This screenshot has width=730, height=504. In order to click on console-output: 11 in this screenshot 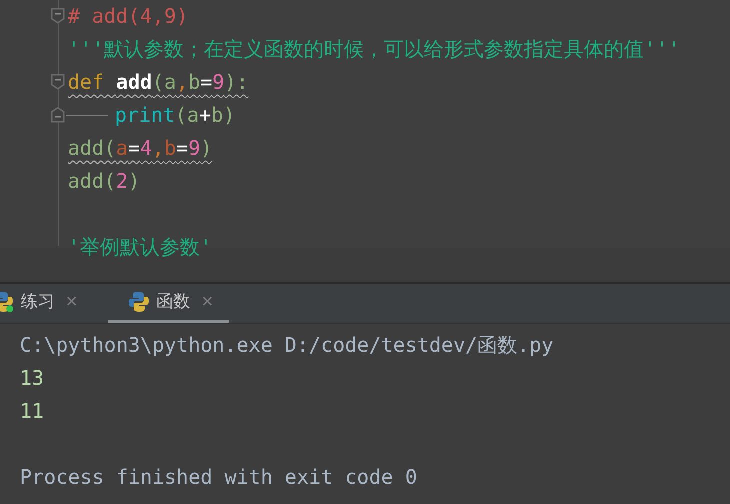, I will do `click(32, 411)`.